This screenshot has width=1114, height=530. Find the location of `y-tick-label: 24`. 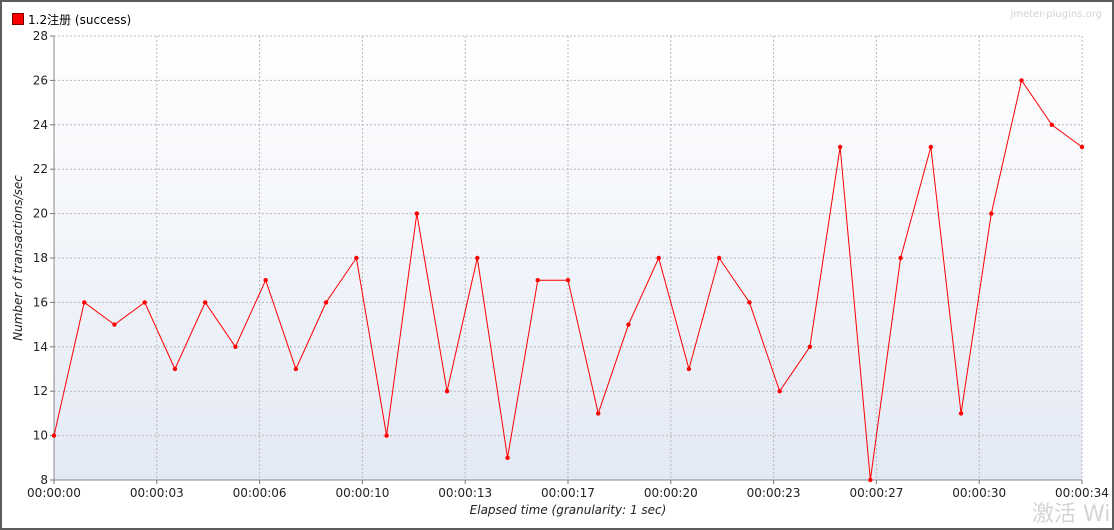

y-tick-label: 24 is located at coordinates (40, 125).